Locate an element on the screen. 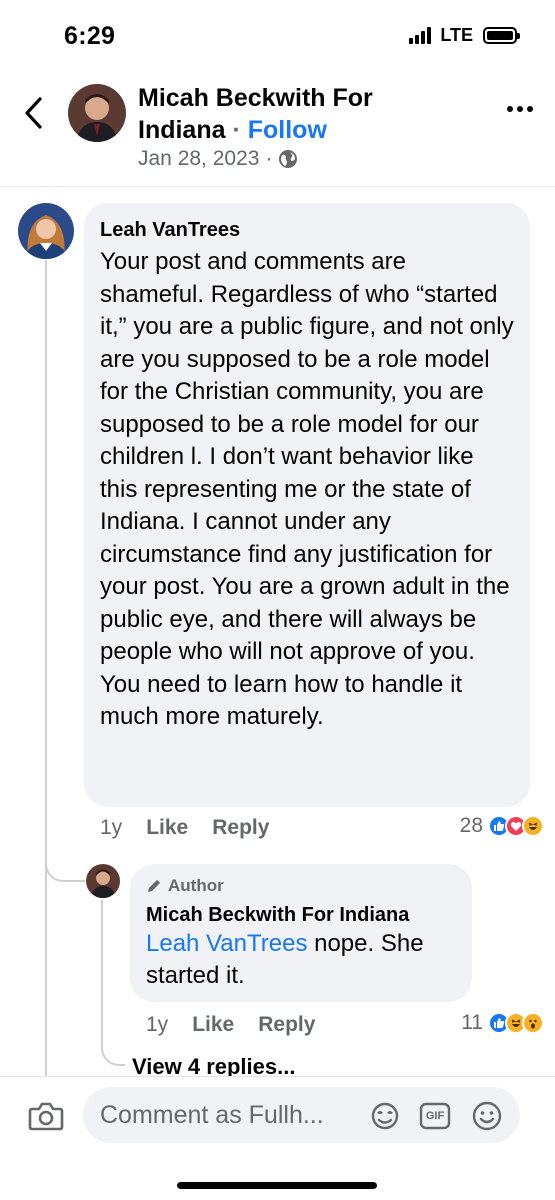  status-bar: 6:29 LTE is located at coordinates (277, 35).